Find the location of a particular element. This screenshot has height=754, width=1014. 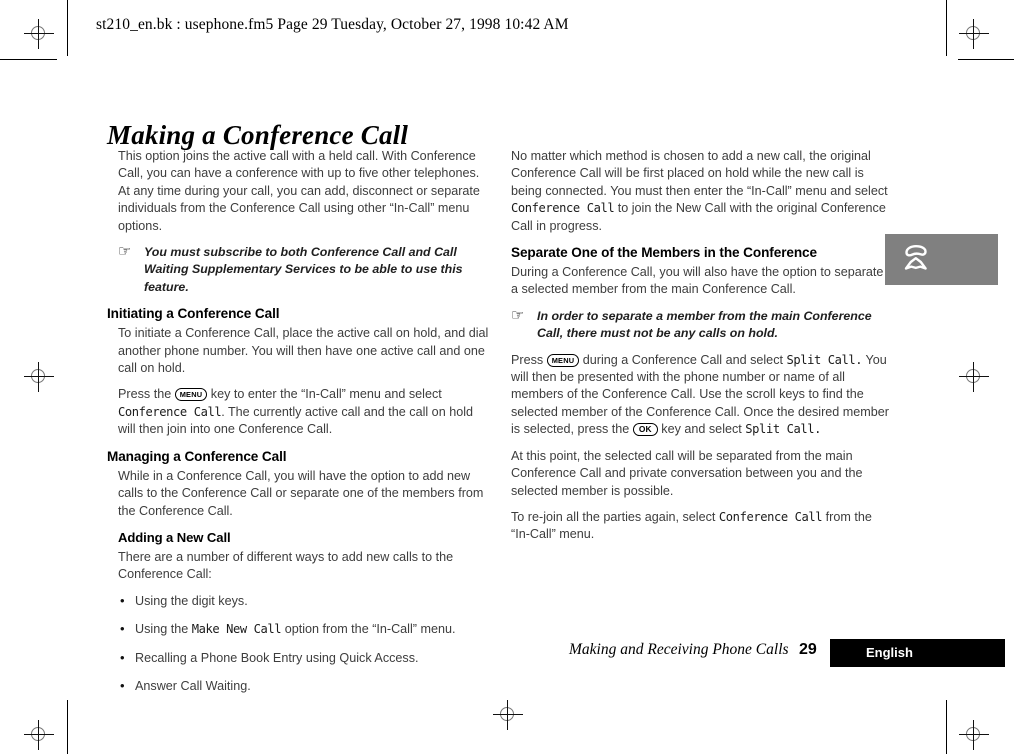

code-make-new-call: Make New Call is located at coordinates (236, 629).